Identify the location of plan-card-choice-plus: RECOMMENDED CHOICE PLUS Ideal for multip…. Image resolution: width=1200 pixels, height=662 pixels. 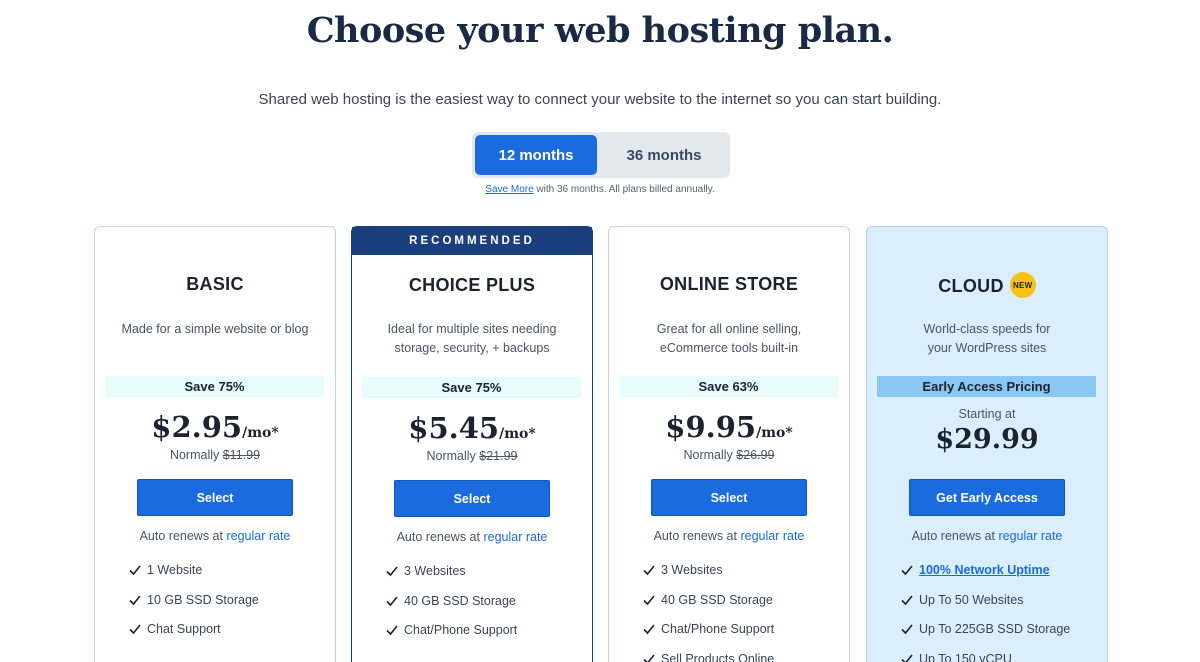
(472, 444).